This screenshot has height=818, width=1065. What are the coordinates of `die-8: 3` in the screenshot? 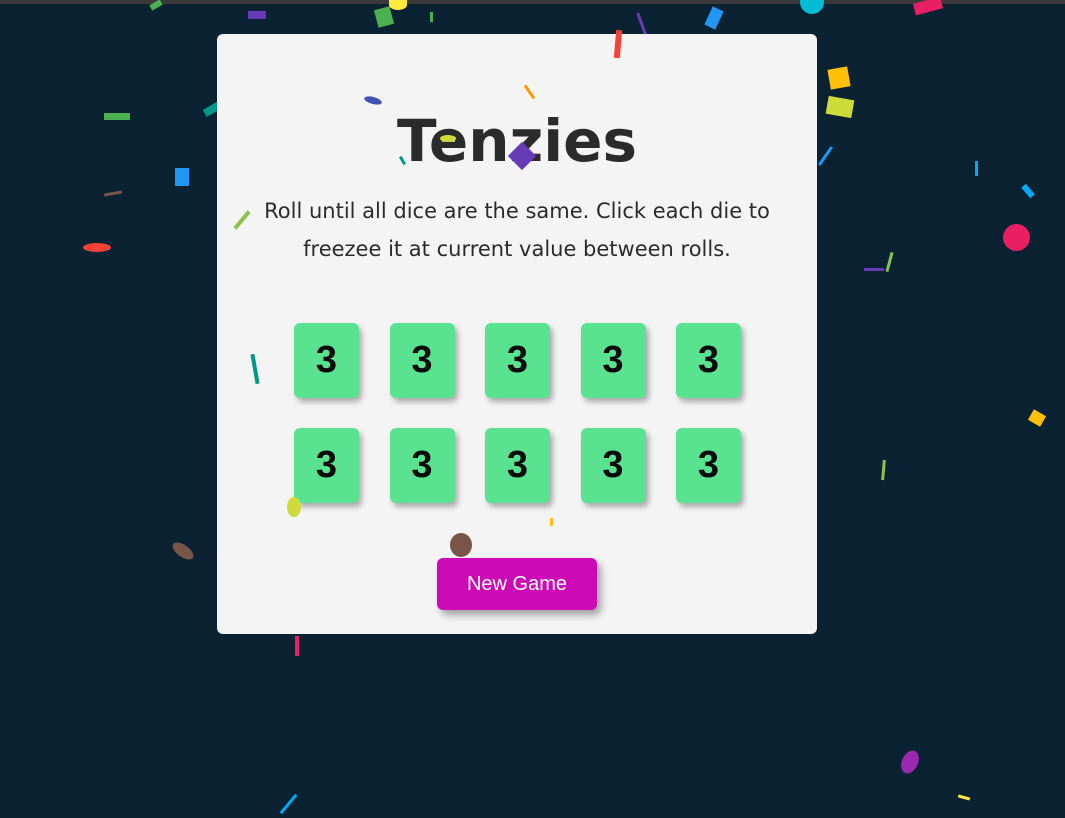 It's located at (517, 465).